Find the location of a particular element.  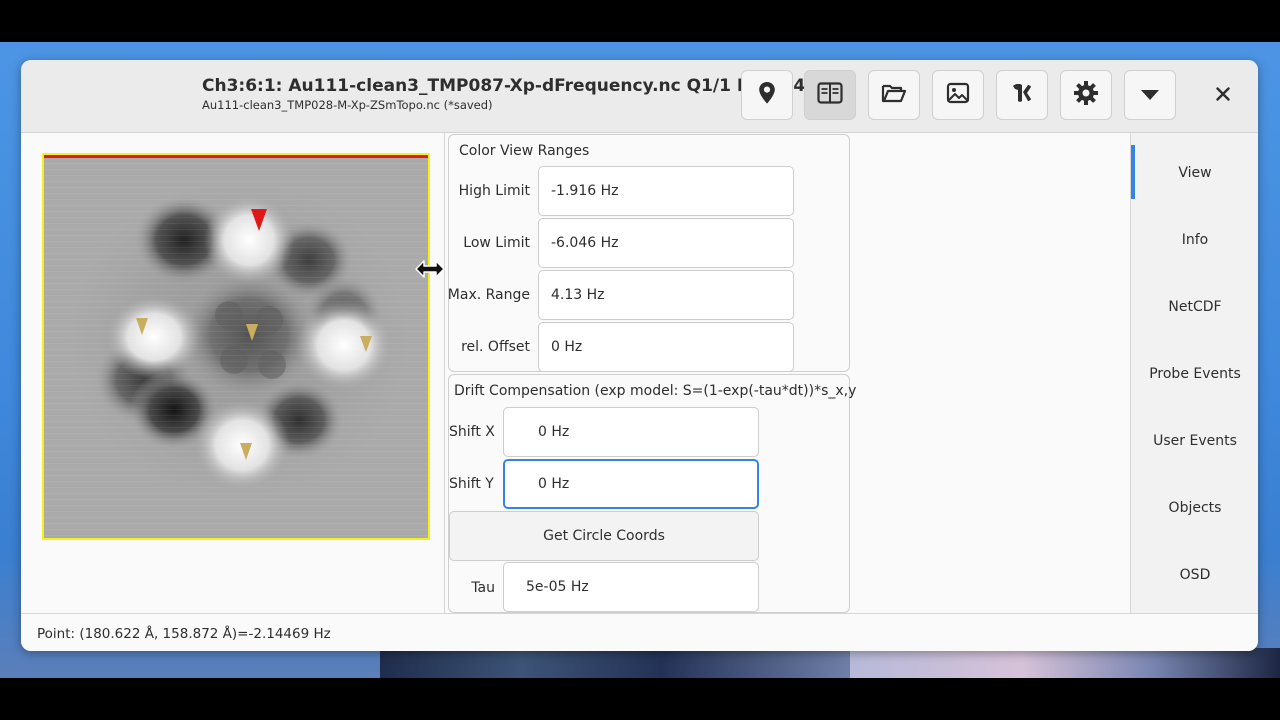

image-icon is located at coordinates (958, 95).